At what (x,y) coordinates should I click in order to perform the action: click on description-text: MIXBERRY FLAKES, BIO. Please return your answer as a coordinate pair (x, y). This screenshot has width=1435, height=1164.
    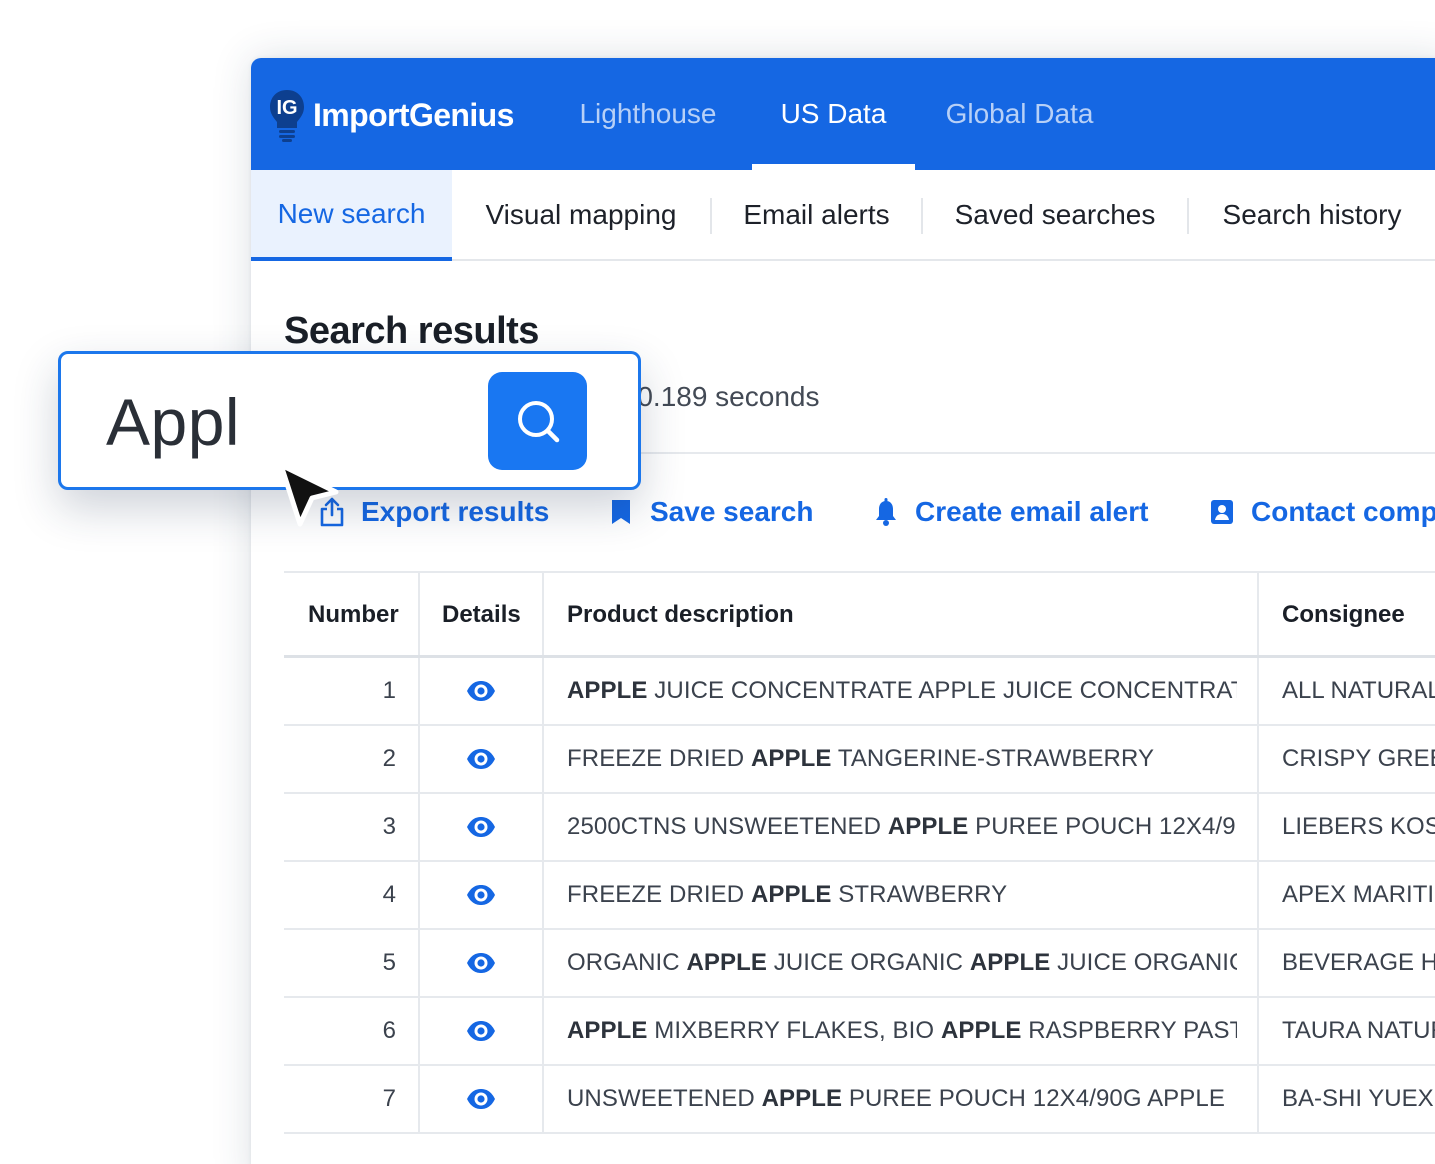
    Looking at the image, I should click on (794, 1030).